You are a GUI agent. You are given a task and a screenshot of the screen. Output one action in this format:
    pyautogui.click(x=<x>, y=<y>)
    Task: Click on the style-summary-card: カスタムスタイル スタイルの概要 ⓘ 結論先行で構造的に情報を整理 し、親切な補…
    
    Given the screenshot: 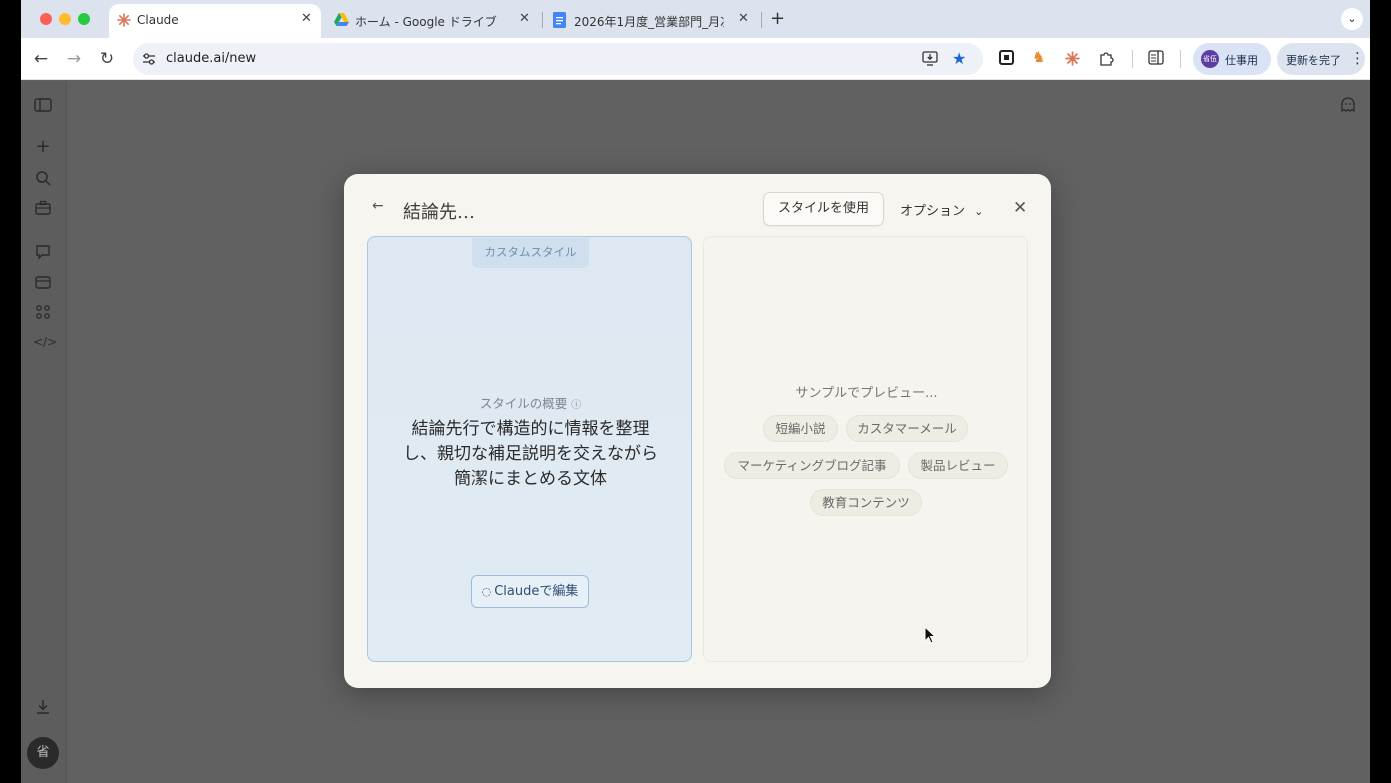 What is the action you would take?
    pyautogui.click(x=529, y=449)
    